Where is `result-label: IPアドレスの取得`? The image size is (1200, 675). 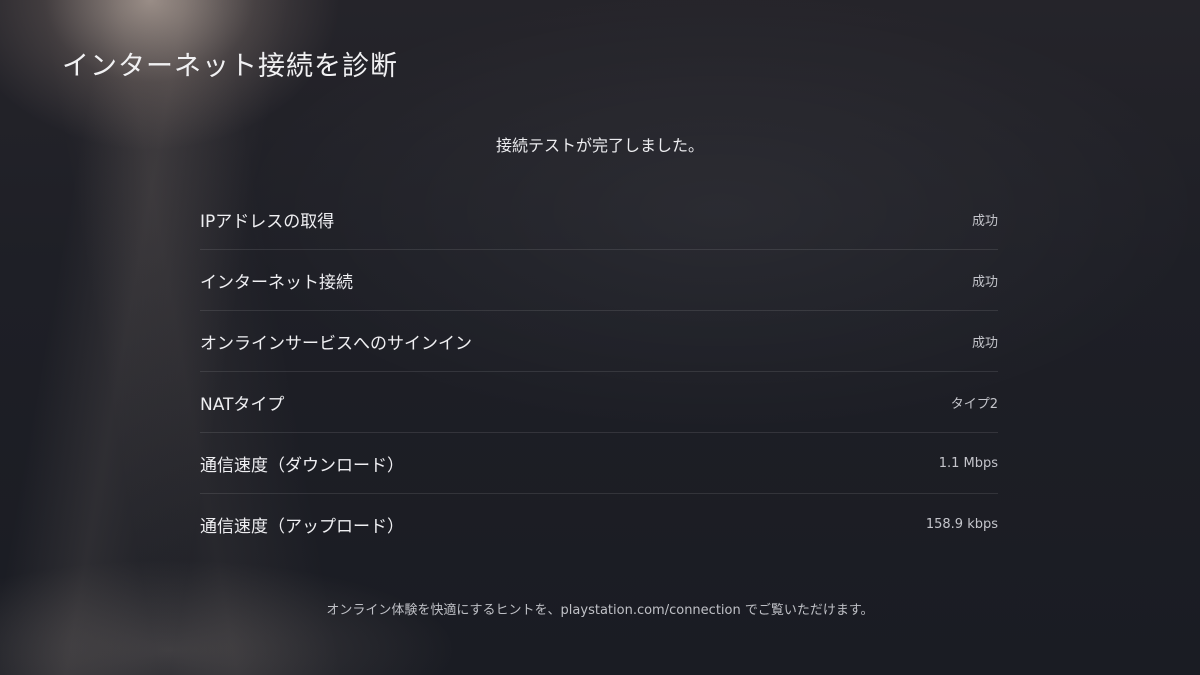
result-label: IPアドレスの取得 is located at coordinates (267, 221).